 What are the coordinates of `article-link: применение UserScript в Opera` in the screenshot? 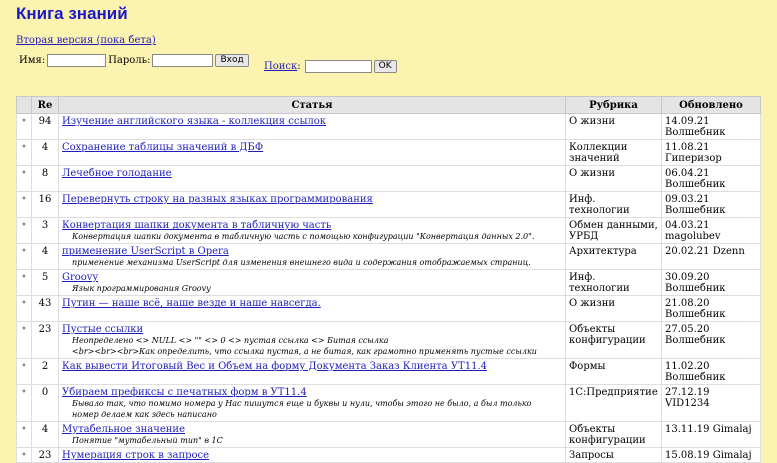 It's located at (145, 251).